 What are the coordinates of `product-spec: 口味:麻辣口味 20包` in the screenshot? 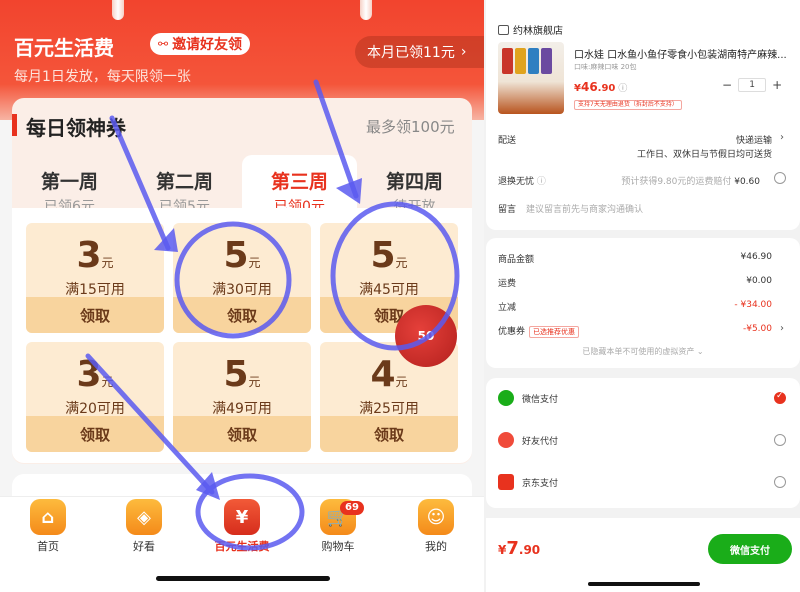 It's located at (605, 67).